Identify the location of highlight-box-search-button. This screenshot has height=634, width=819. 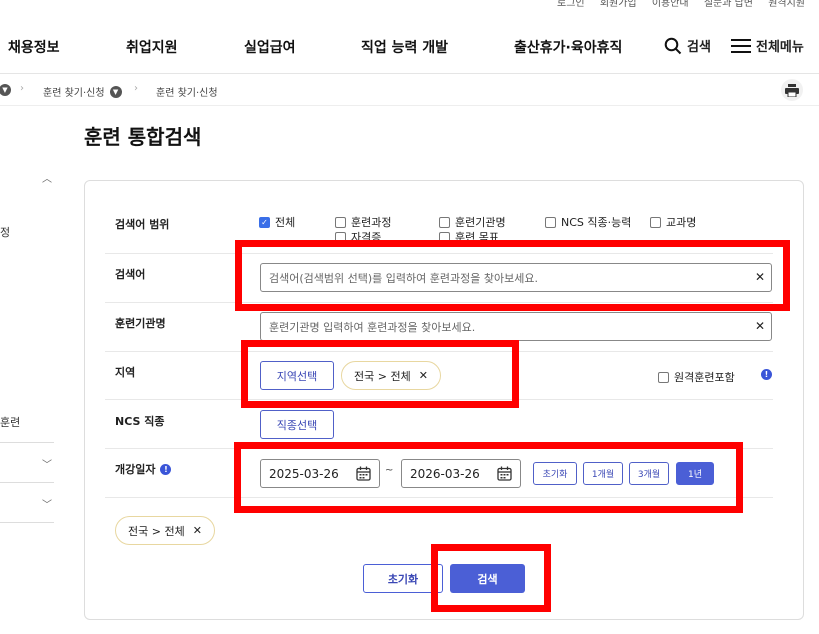
(491, 578).